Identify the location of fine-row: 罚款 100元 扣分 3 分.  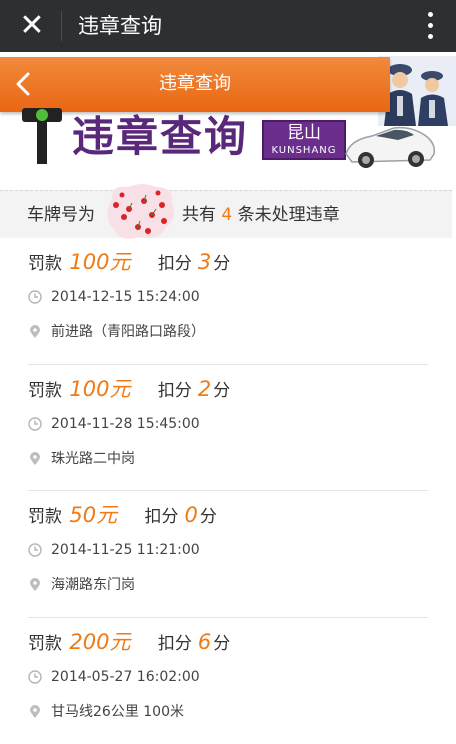
(129, 262).